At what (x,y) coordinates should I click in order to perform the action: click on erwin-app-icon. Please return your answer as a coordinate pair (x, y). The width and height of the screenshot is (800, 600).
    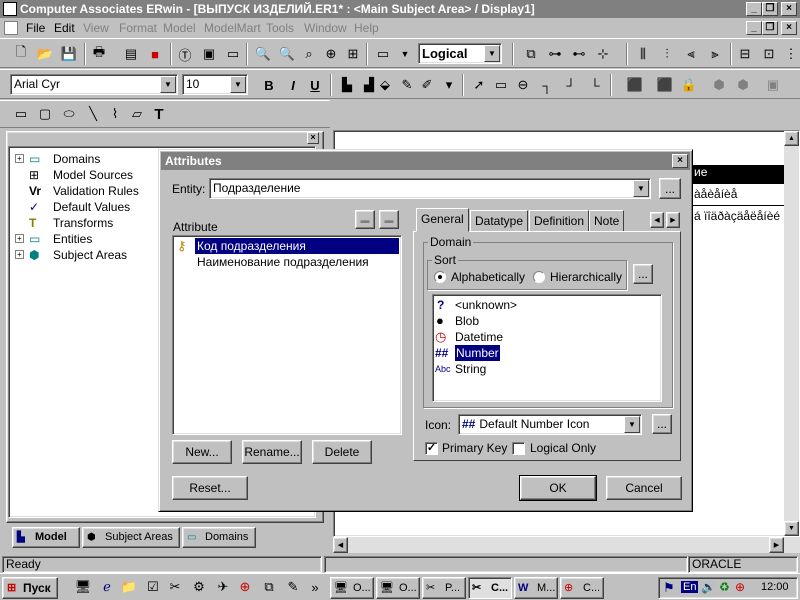
    Looking at the image, I should click on (10, 9).